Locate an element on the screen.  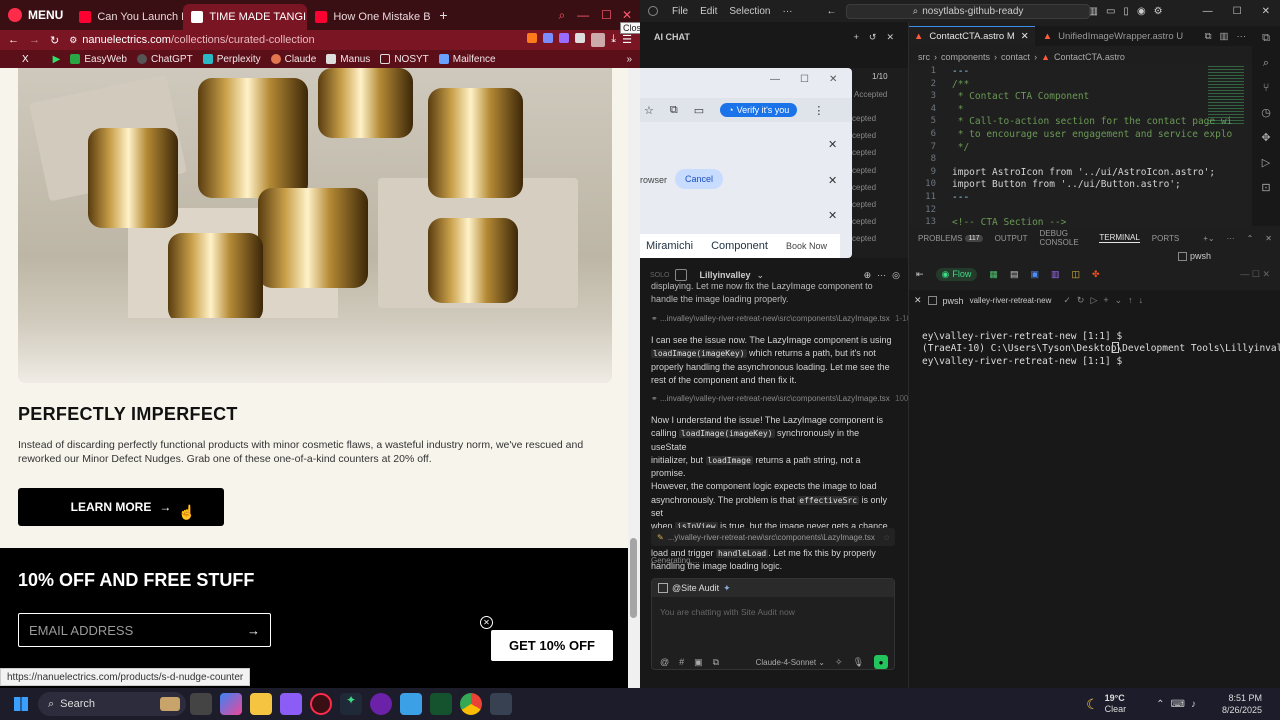
page-scrollbar is located at coordinates (634, 378).